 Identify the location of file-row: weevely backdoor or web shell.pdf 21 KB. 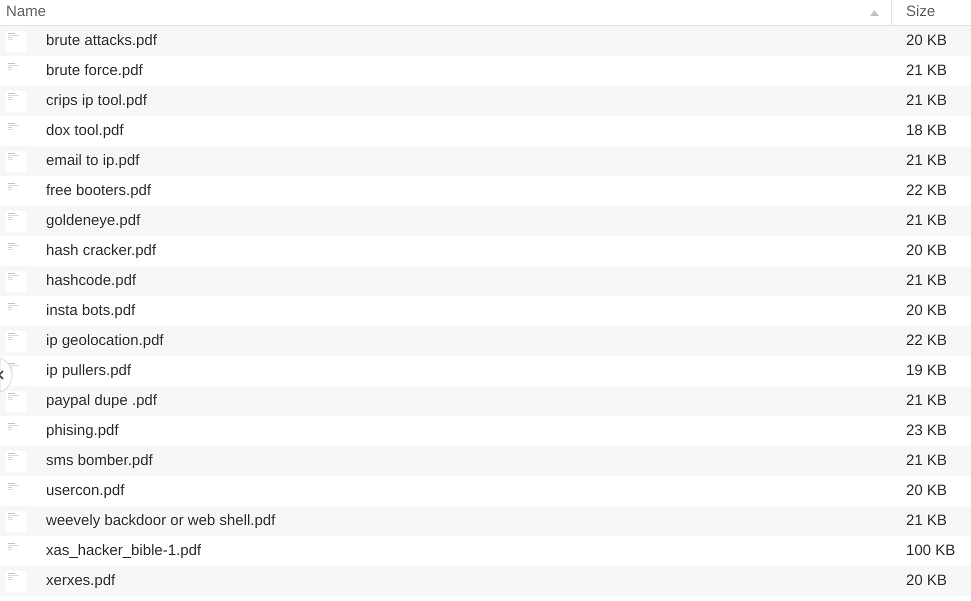
(485, 521).